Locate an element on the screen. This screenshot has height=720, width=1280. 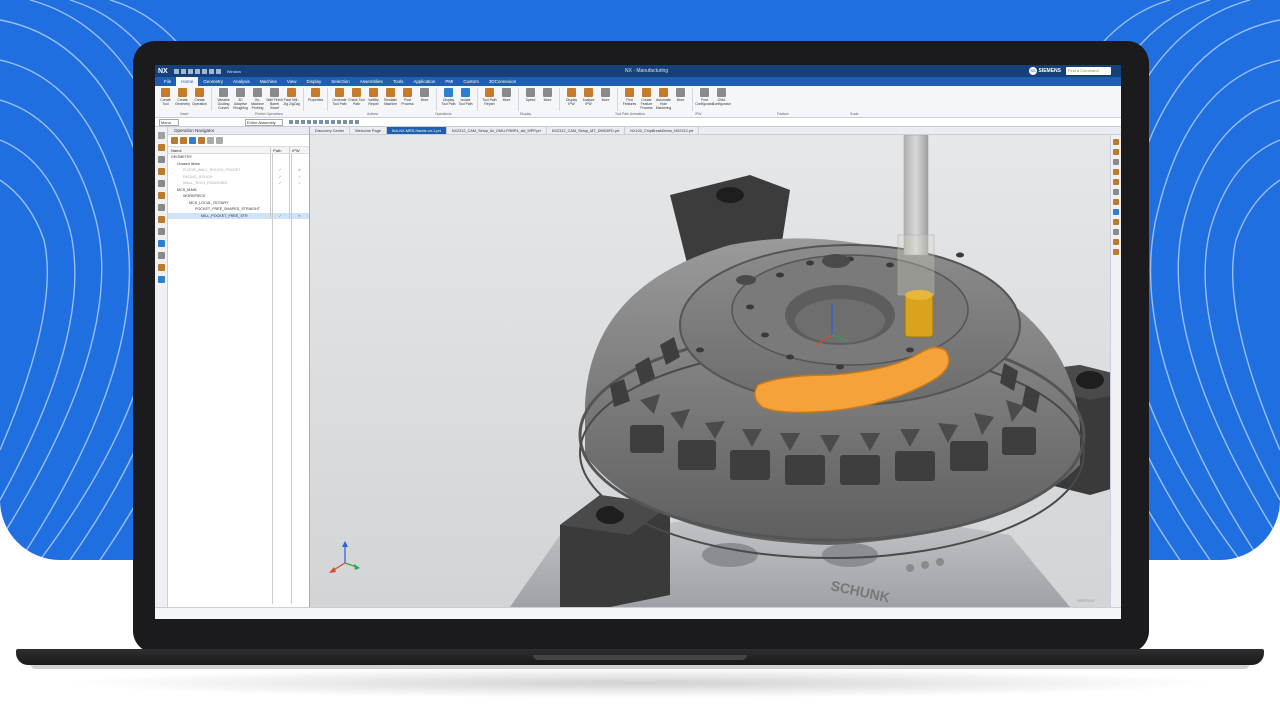
tab-view: View is located at coordinates (292, 81).